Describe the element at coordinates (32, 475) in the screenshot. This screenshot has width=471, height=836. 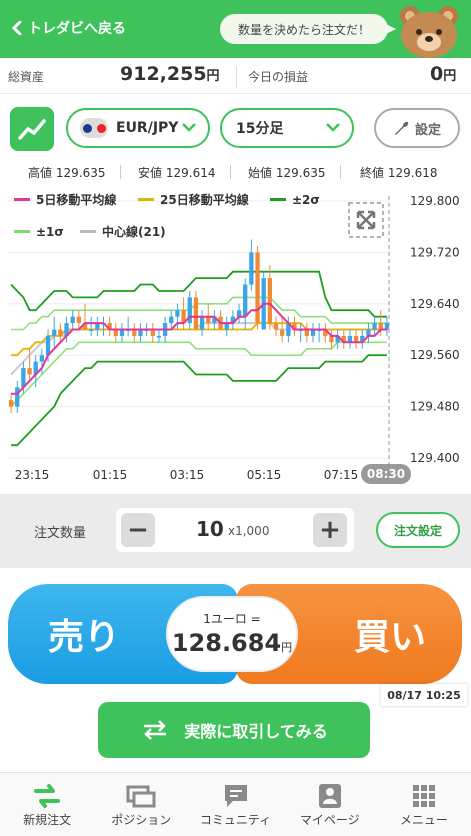
I see `x-tick-label: 23:15` at that location.